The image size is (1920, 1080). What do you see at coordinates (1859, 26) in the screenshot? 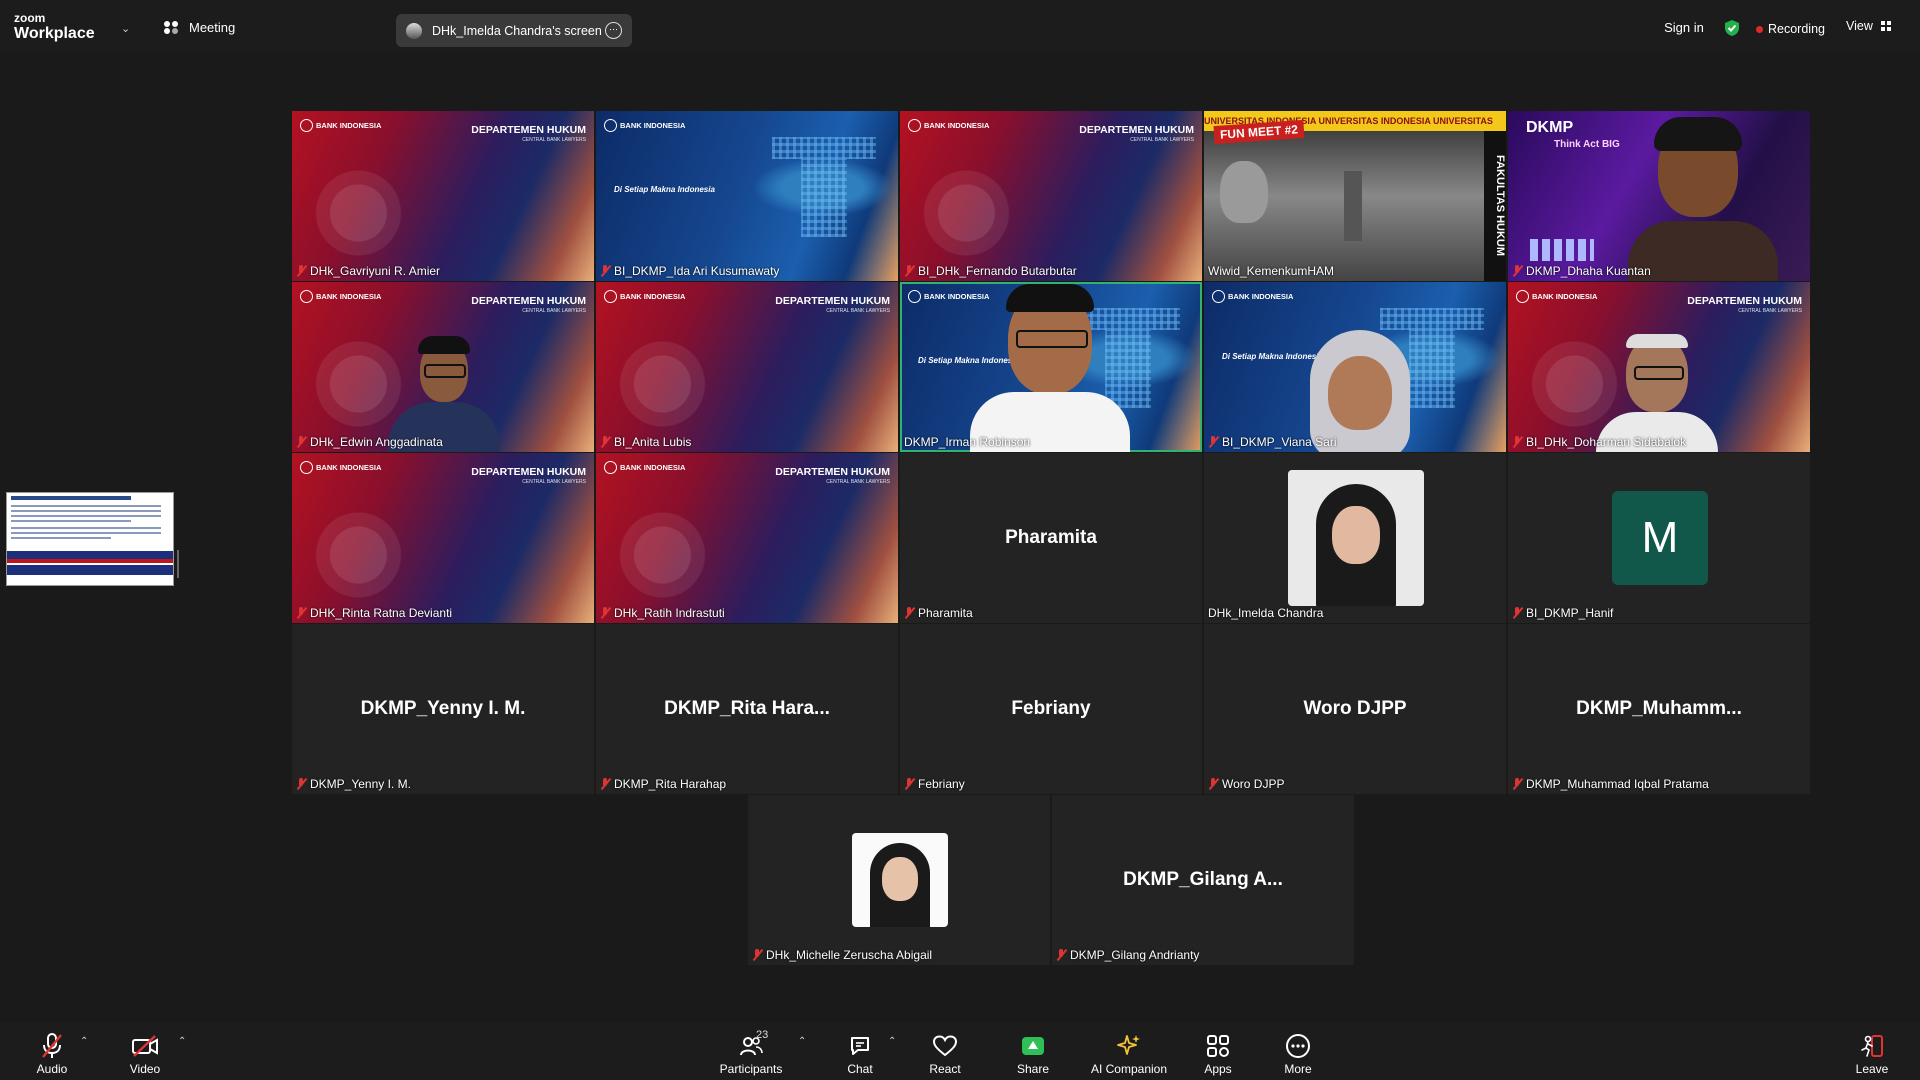
I see `view-label: View` at bounding box center [1859, 26].